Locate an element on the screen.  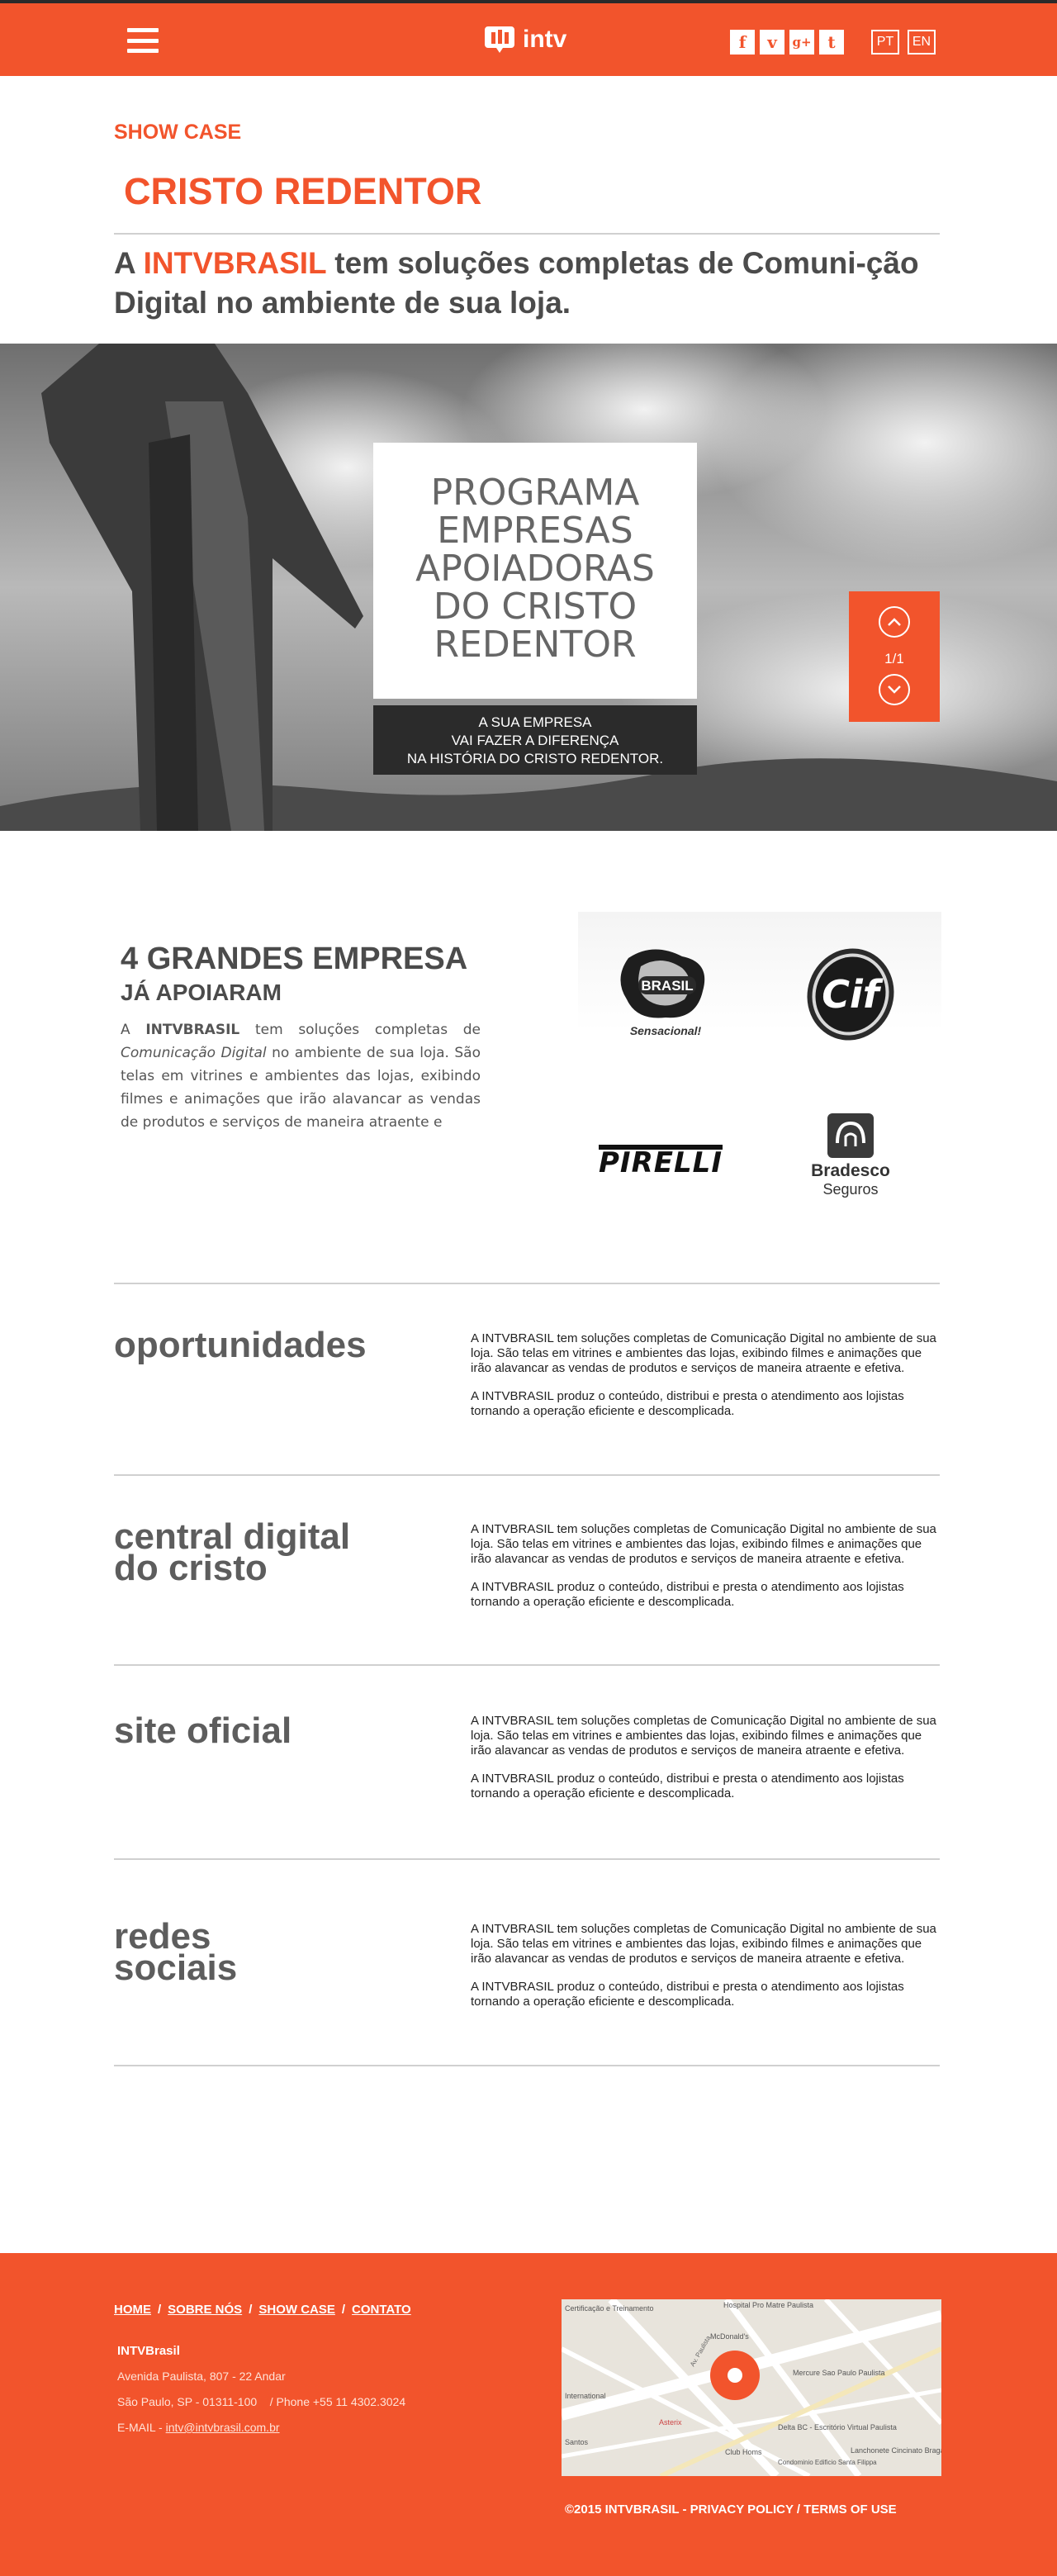
hero-card-line: EMPRESAS is located at coordinates (535, 531).